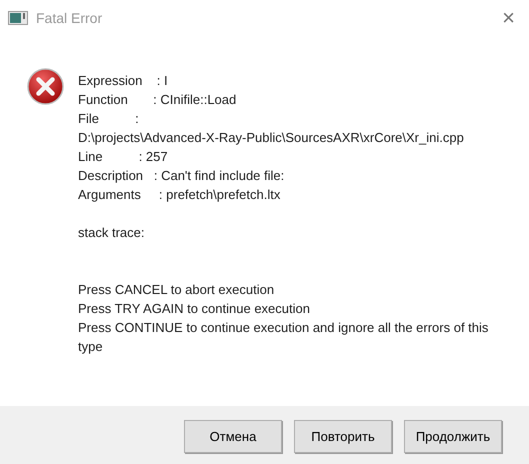 This screenshot has width=529, height=464. Describe the element at coordinates (177, 290) in the screenshot. I see `message-line: Press CANCEL to abort execution` at that location.